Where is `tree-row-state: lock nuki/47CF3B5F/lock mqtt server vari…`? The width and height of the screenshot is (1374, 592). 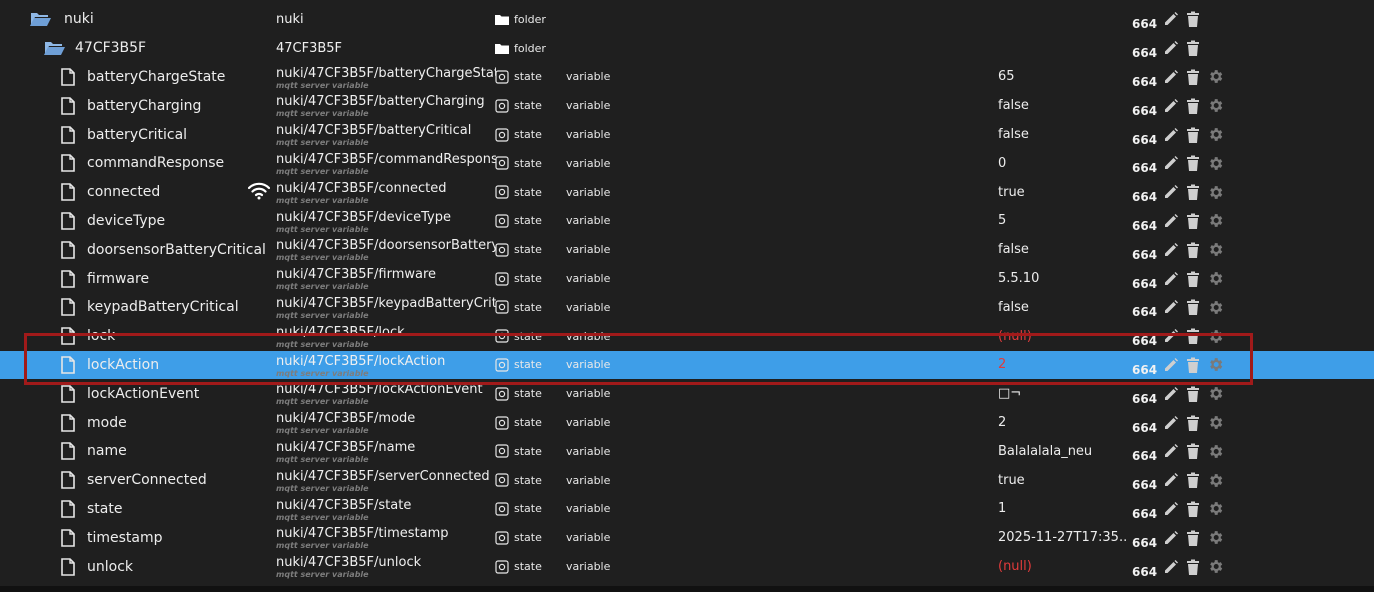 tree-row-state: lock nuki/47CF3B5F/lock mqtt server vari… is located at coordinates (687, 336).